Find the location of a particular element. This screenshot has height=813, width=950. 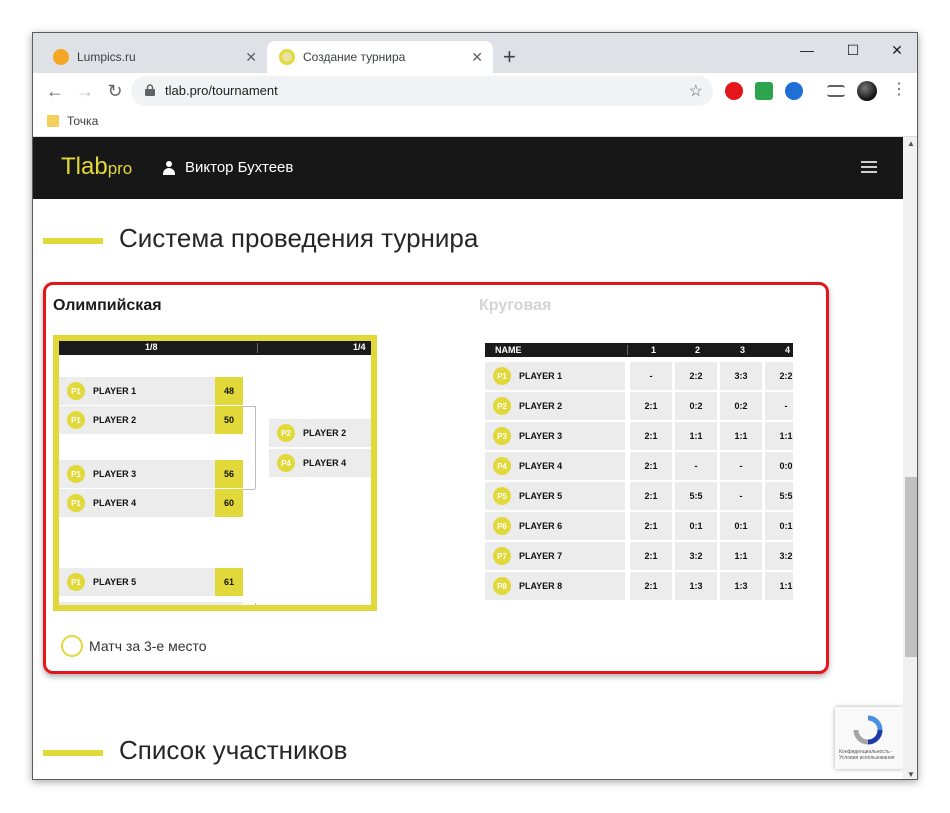

table-row: P5 PLAYER 5 2:1 5:5 - 5:5 is located at coordinates (639, 496).